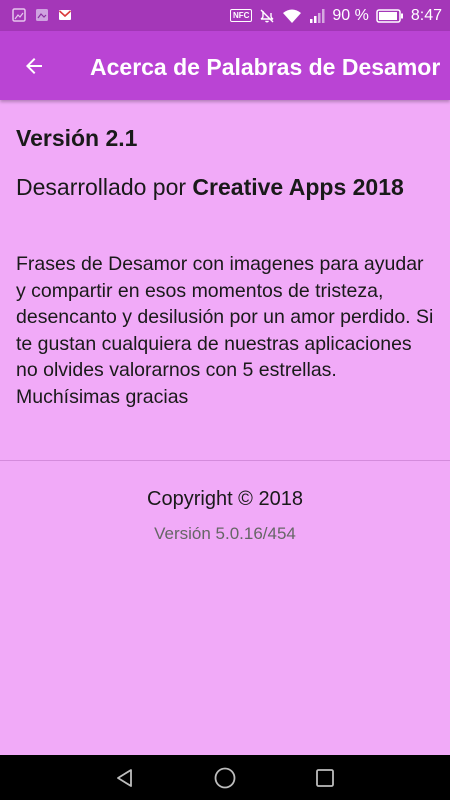 This screenshot has height=800, width=450. What do you see at coordinates (241, 15) in the screenshot?
I see `nfc-icon: NFC` at bounding box center [241, 15].